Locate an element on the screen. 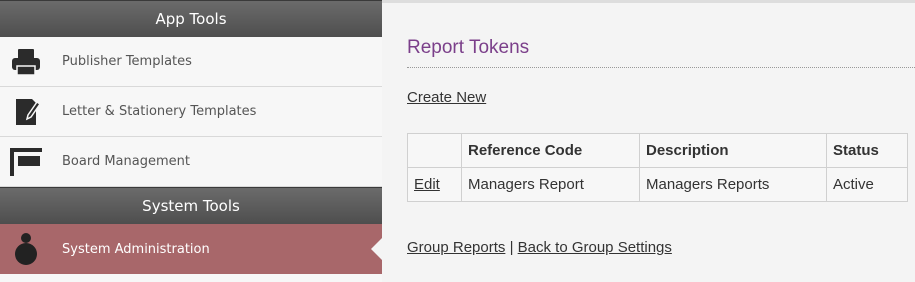 The width and height of the screenshot is (915, 282). create-new-link: Create New is located at coordinates (446, 97).